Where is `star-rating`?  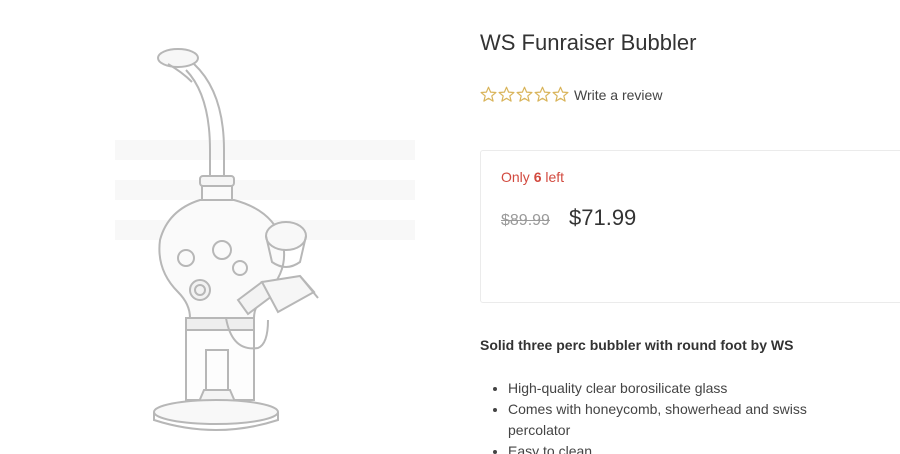
star-rating is located at coordinates (524, 94).